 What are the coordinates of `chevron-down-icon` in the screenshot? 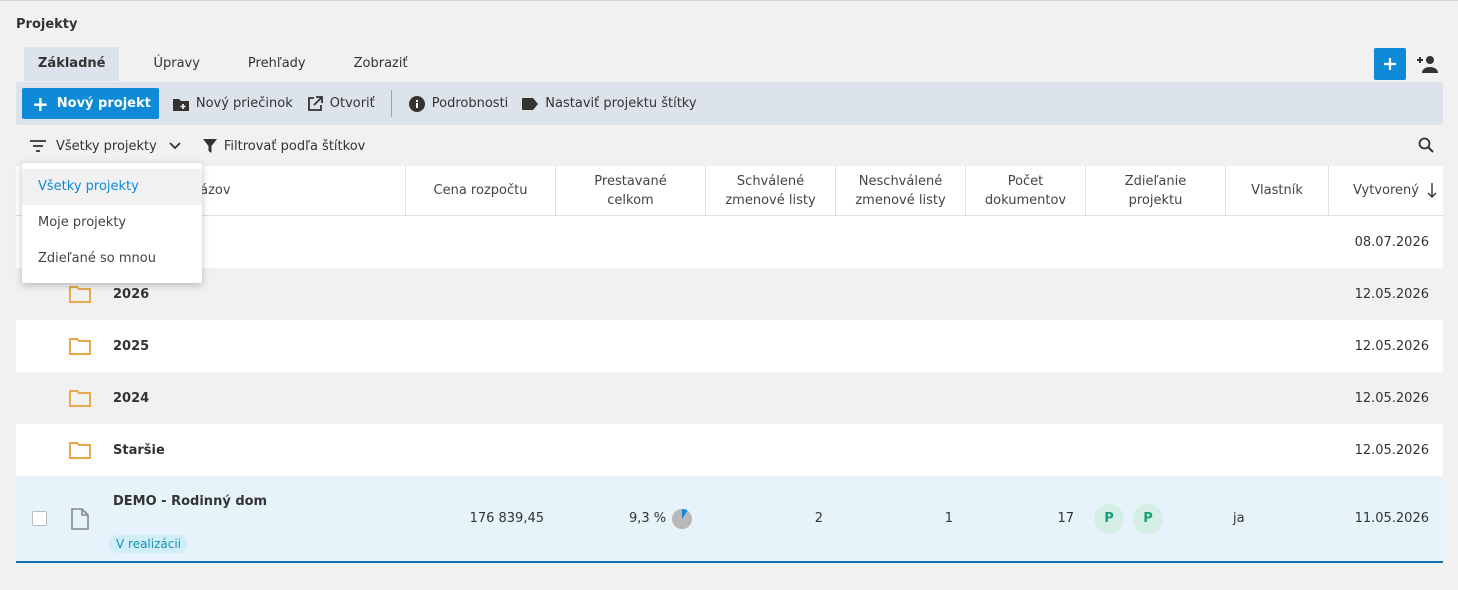 It's located at (175, 146).